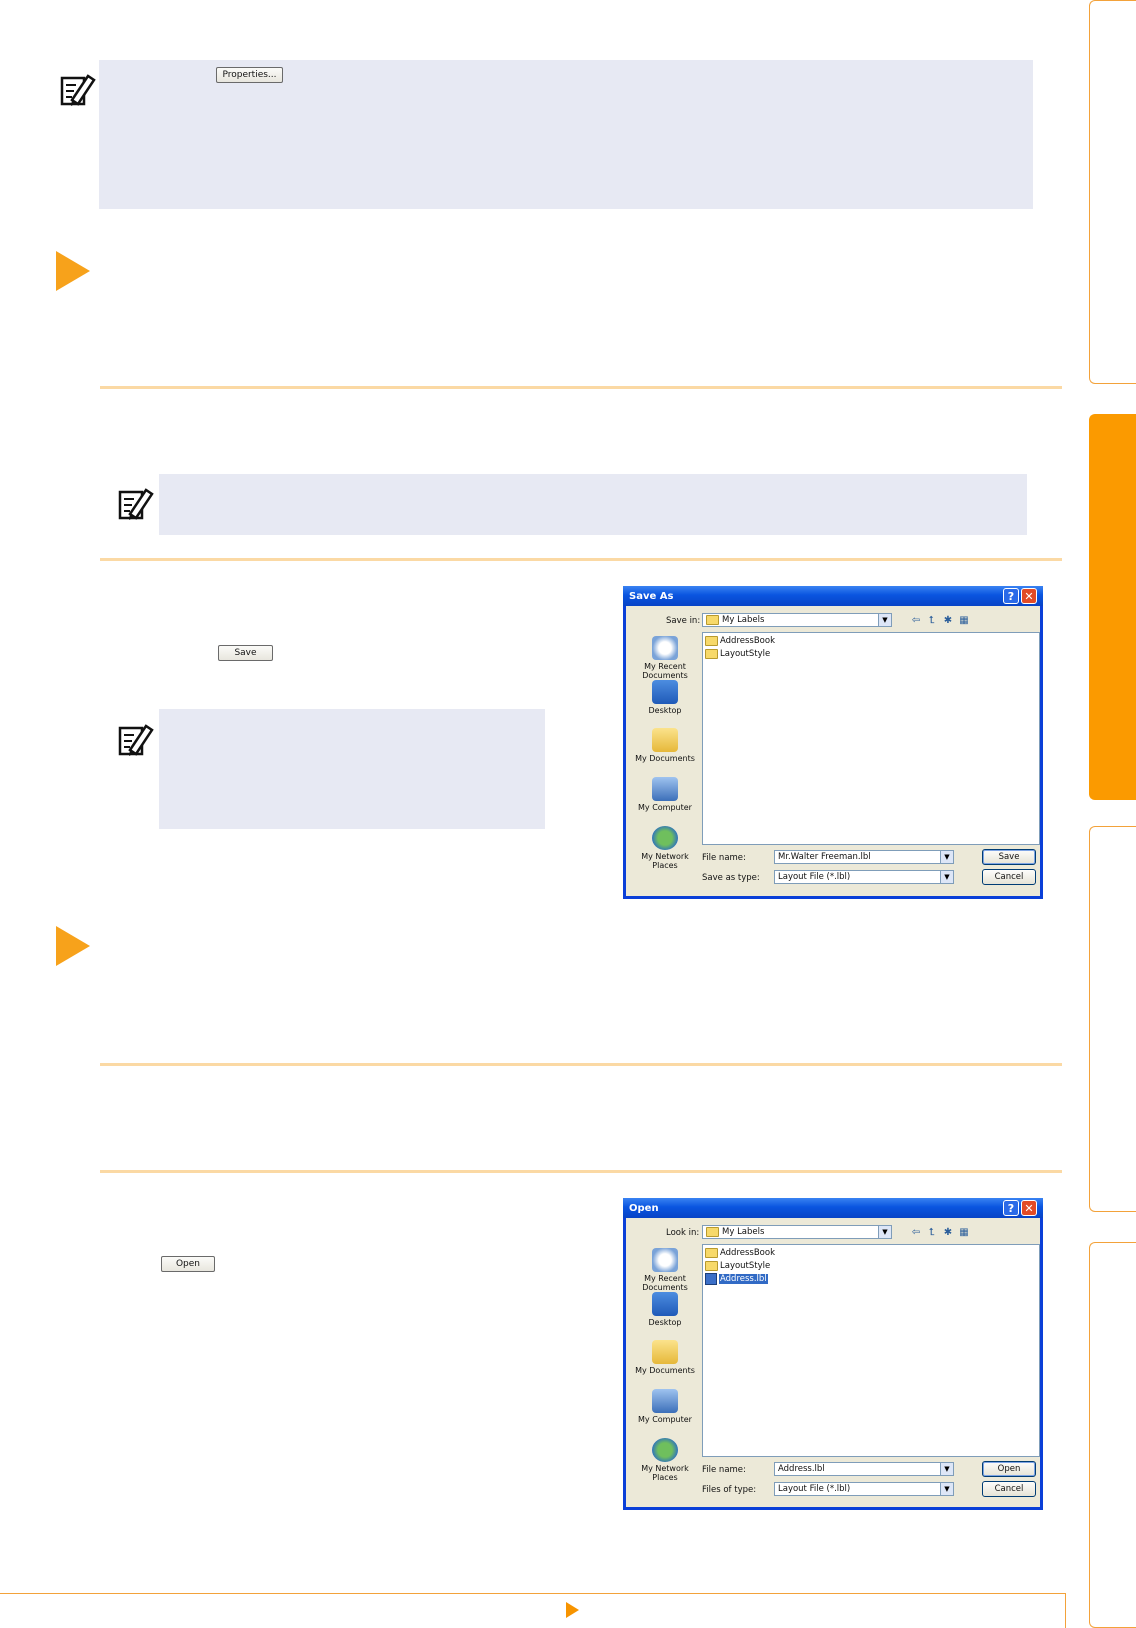 The width and height of the screenshot is (1136, 1628). I want to click on place-label: Desktop, so click(665, 710).